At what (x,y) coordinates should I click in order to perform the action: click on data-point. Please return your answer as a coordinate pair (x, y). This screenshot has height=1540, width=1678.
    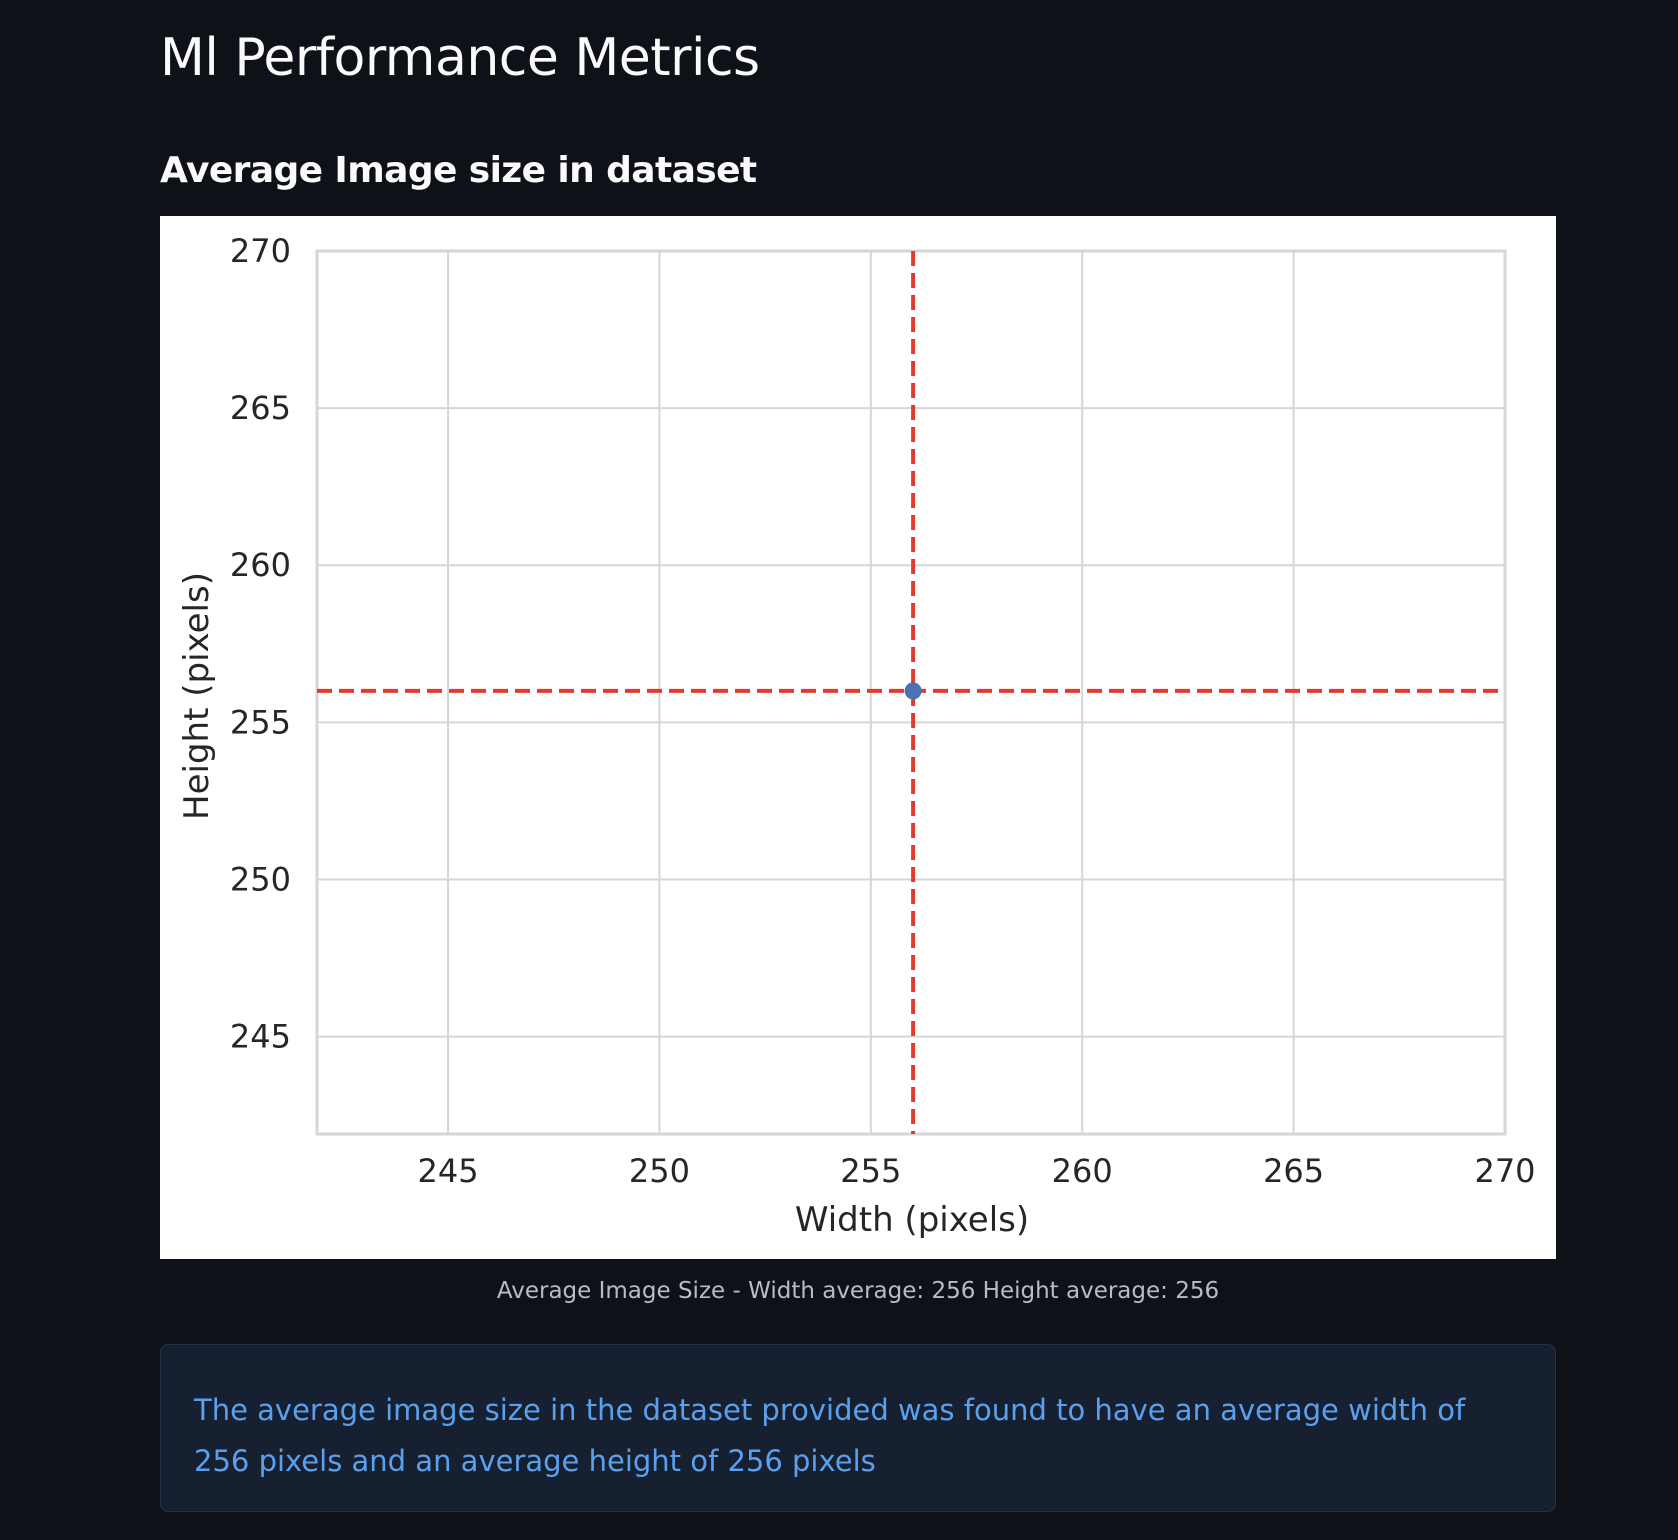
    Looking at the image, I should click on (913, 691).